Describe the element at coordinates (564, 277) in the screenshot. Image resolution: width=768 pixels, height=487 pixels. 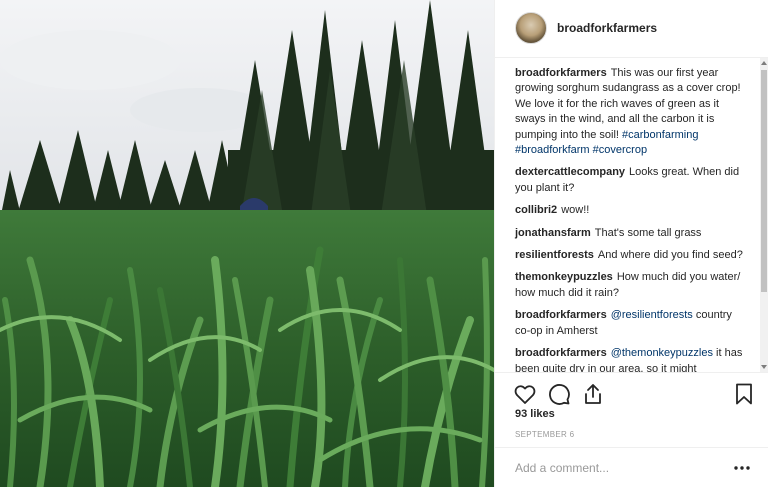
I see `comment-username: themonkeypuzzles` at that location.